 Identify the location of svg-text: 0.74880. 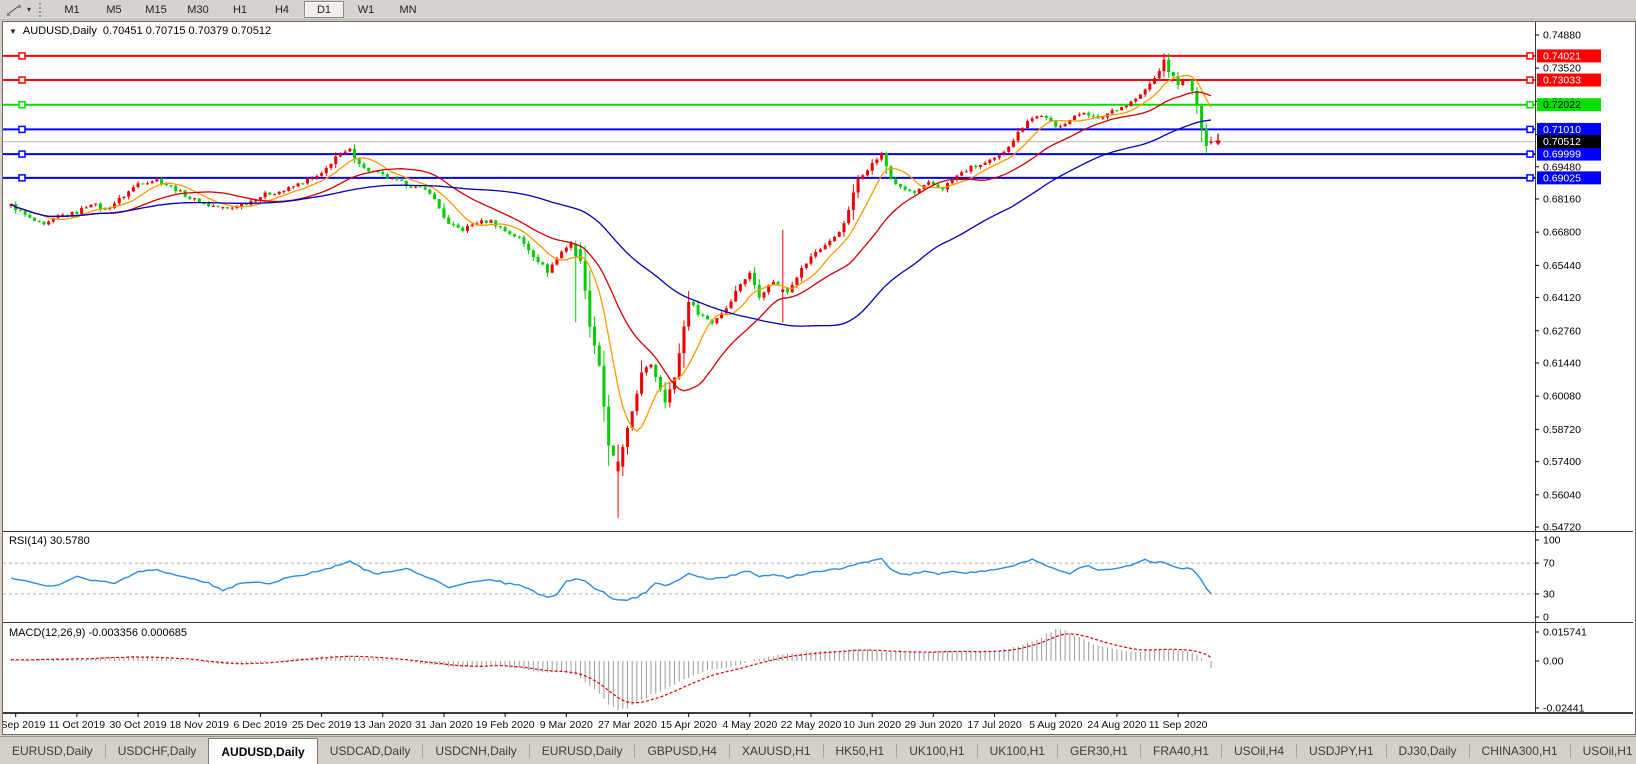
(1562, 35).